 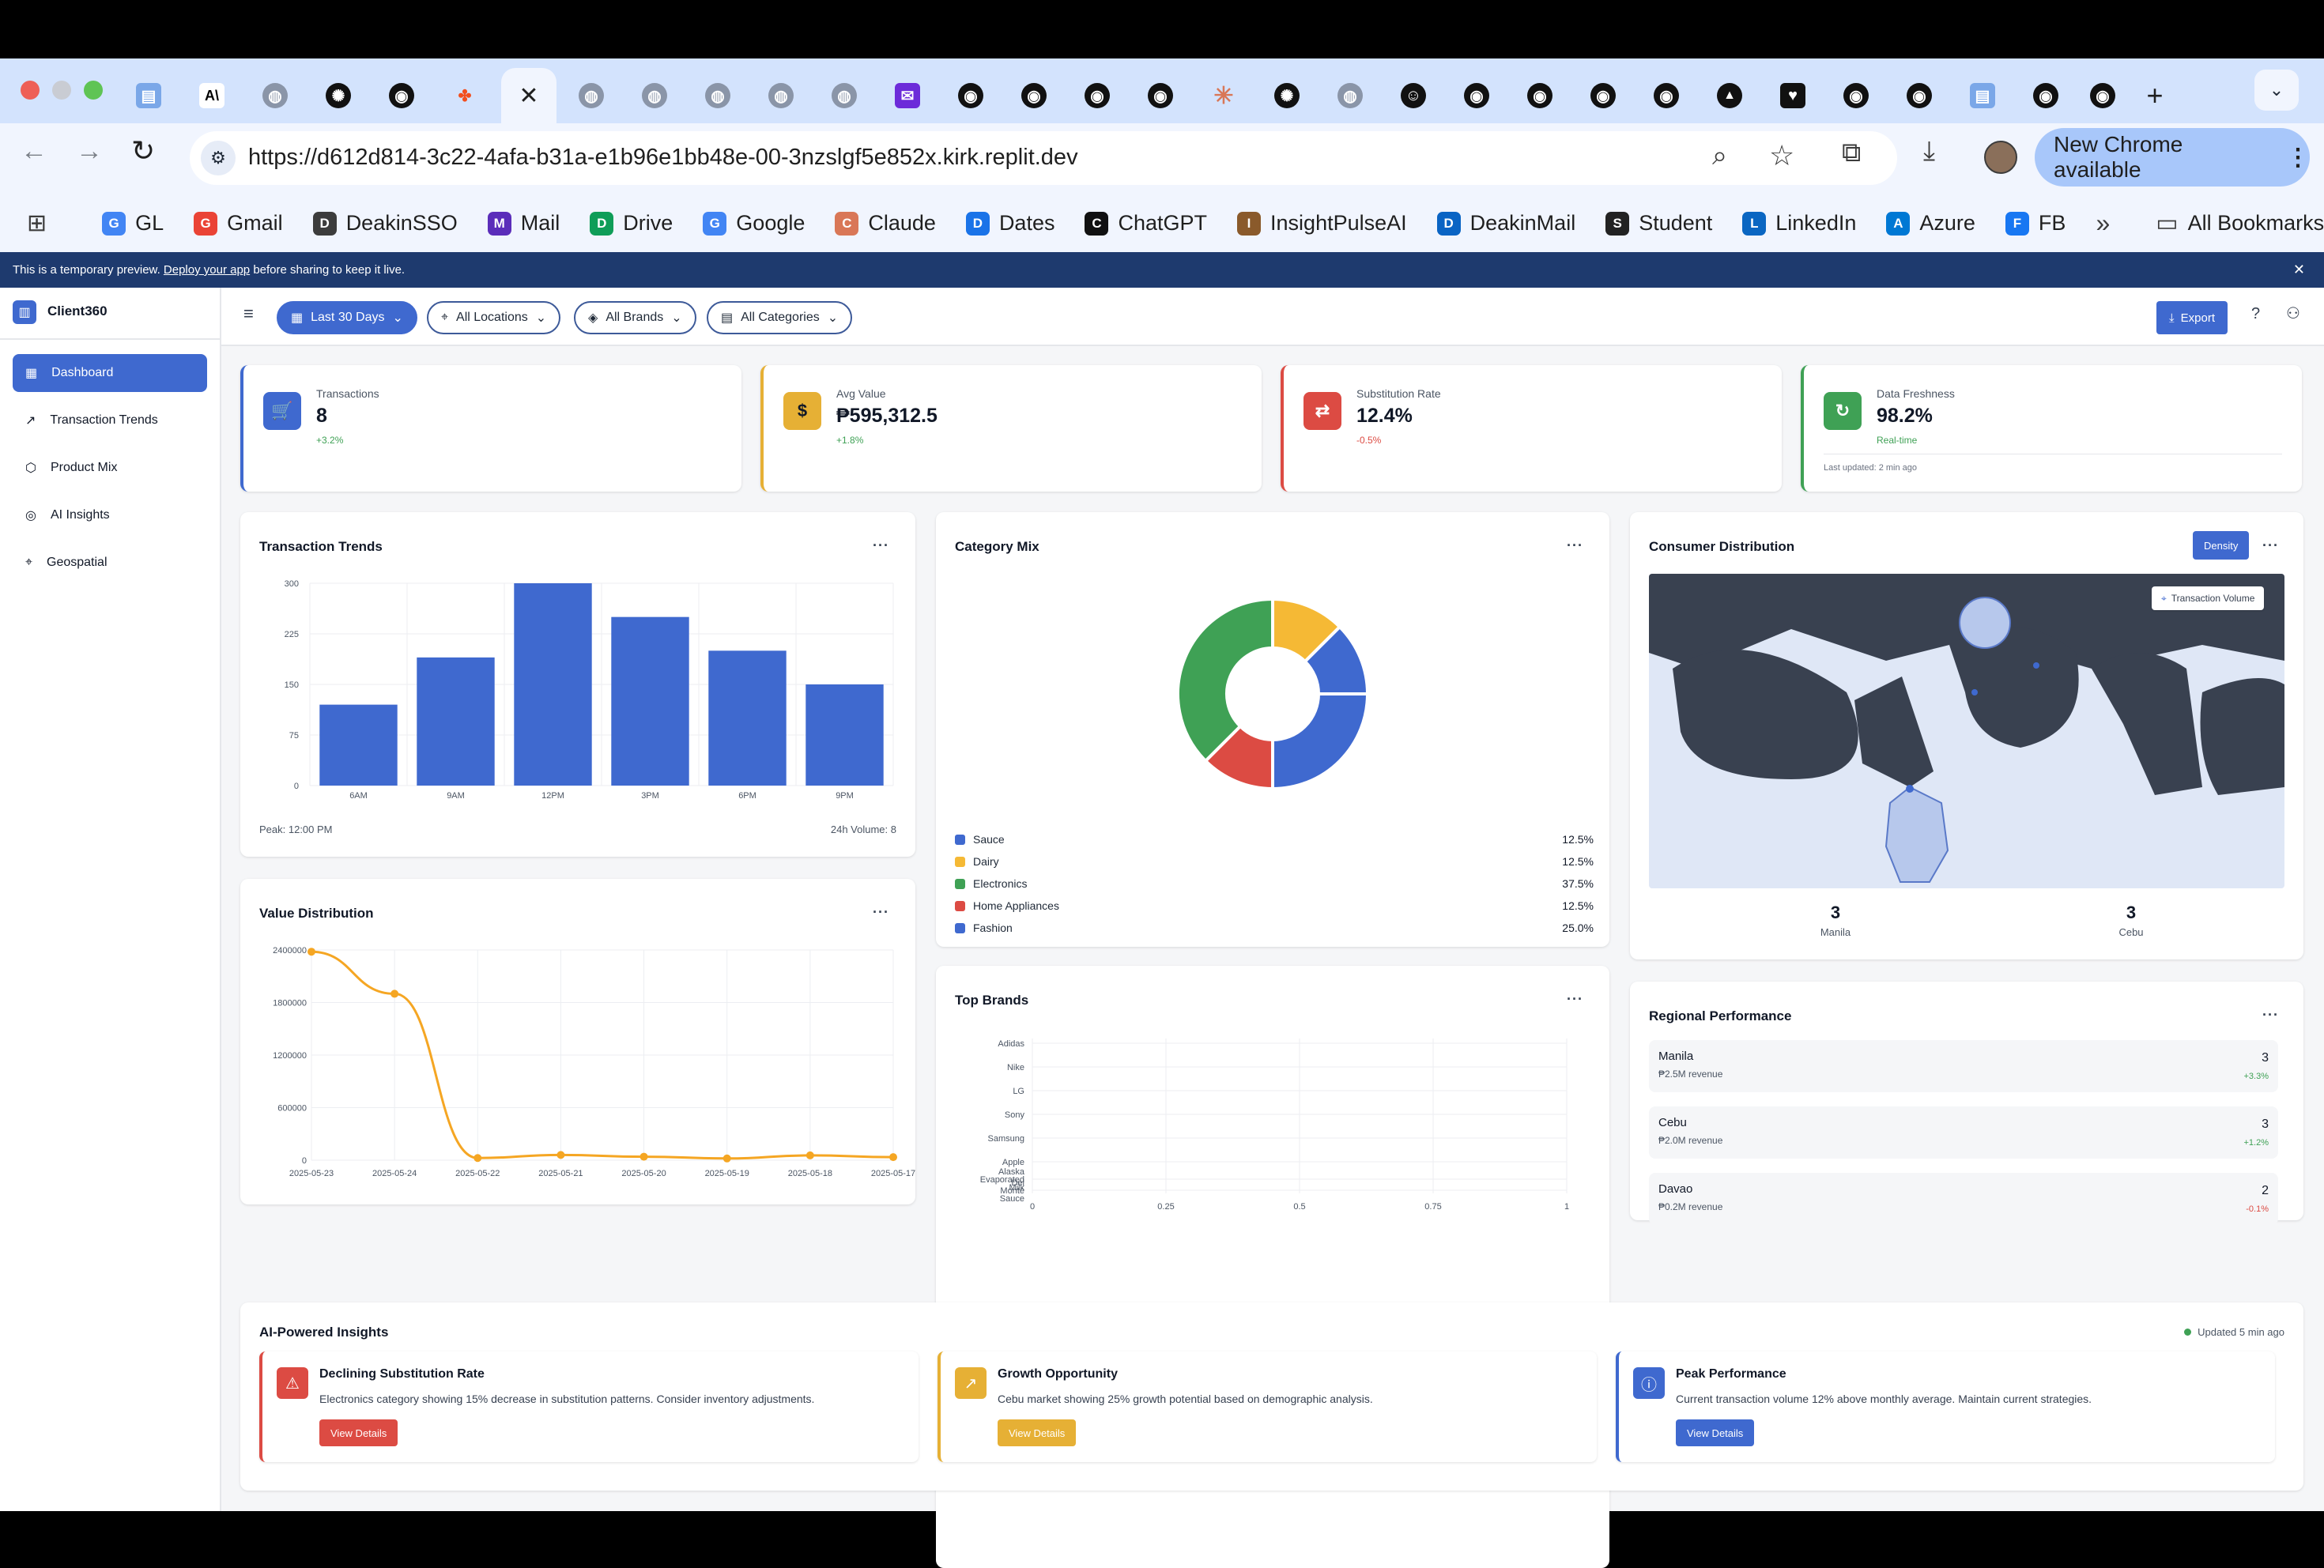 What do you see at coordinates (2103, 223) in the screenshot?
I see `more-bookmarks-icon: »` at bounding box center [2103, 223].